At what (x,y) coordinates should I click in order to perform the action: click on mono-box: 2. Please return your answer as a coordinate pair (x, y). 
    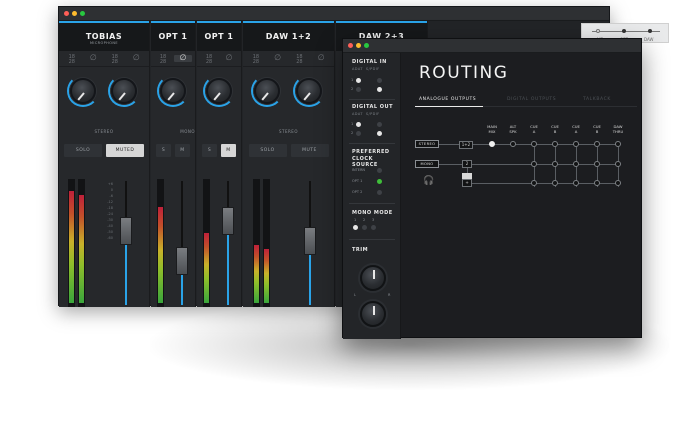
    Looking at the image, I should click on (467, 164).